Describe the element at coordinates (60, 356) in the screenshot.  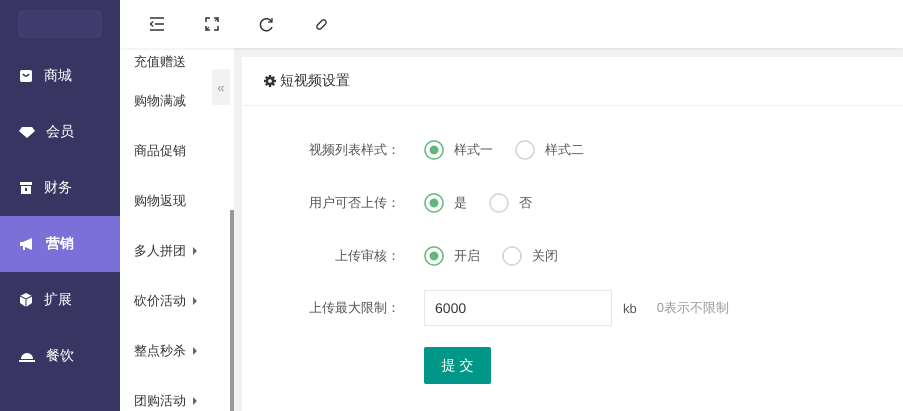
I see `sidebar-item: 餐饮` at that location.